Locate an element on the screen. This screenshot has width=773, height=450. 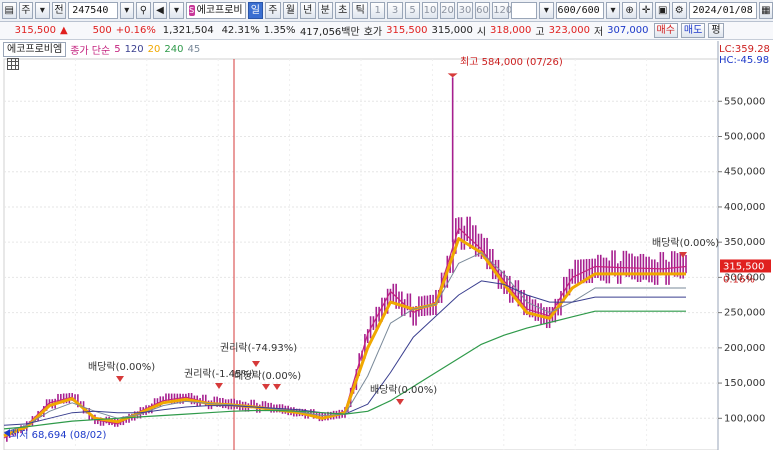
layout-icon: ▤ is located at coordinates (9, 10).